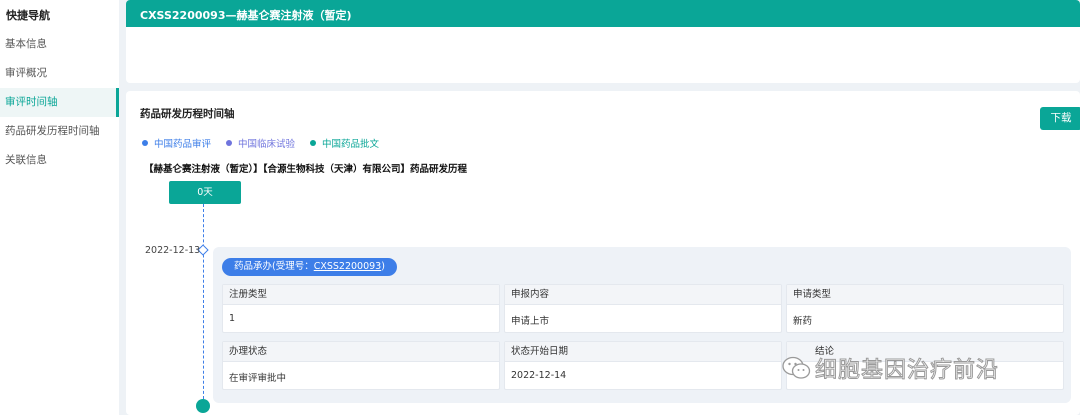  Describe the element at coordinates (925, 295) in the screenshot. I see `field-label: 申请类型` at that location.